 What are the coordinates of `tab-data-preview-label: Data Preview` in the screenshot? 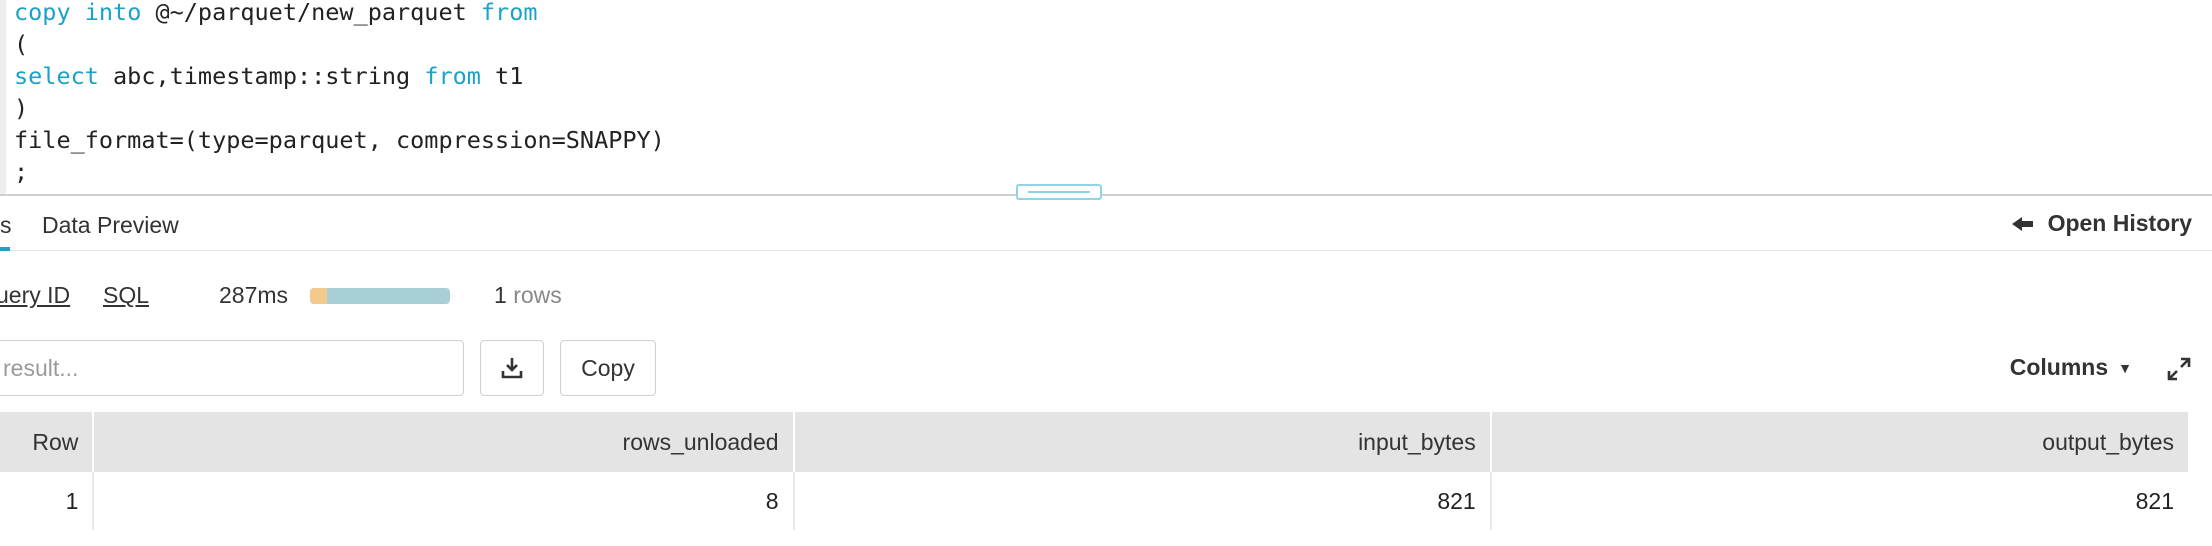 It's located at (110, 225).